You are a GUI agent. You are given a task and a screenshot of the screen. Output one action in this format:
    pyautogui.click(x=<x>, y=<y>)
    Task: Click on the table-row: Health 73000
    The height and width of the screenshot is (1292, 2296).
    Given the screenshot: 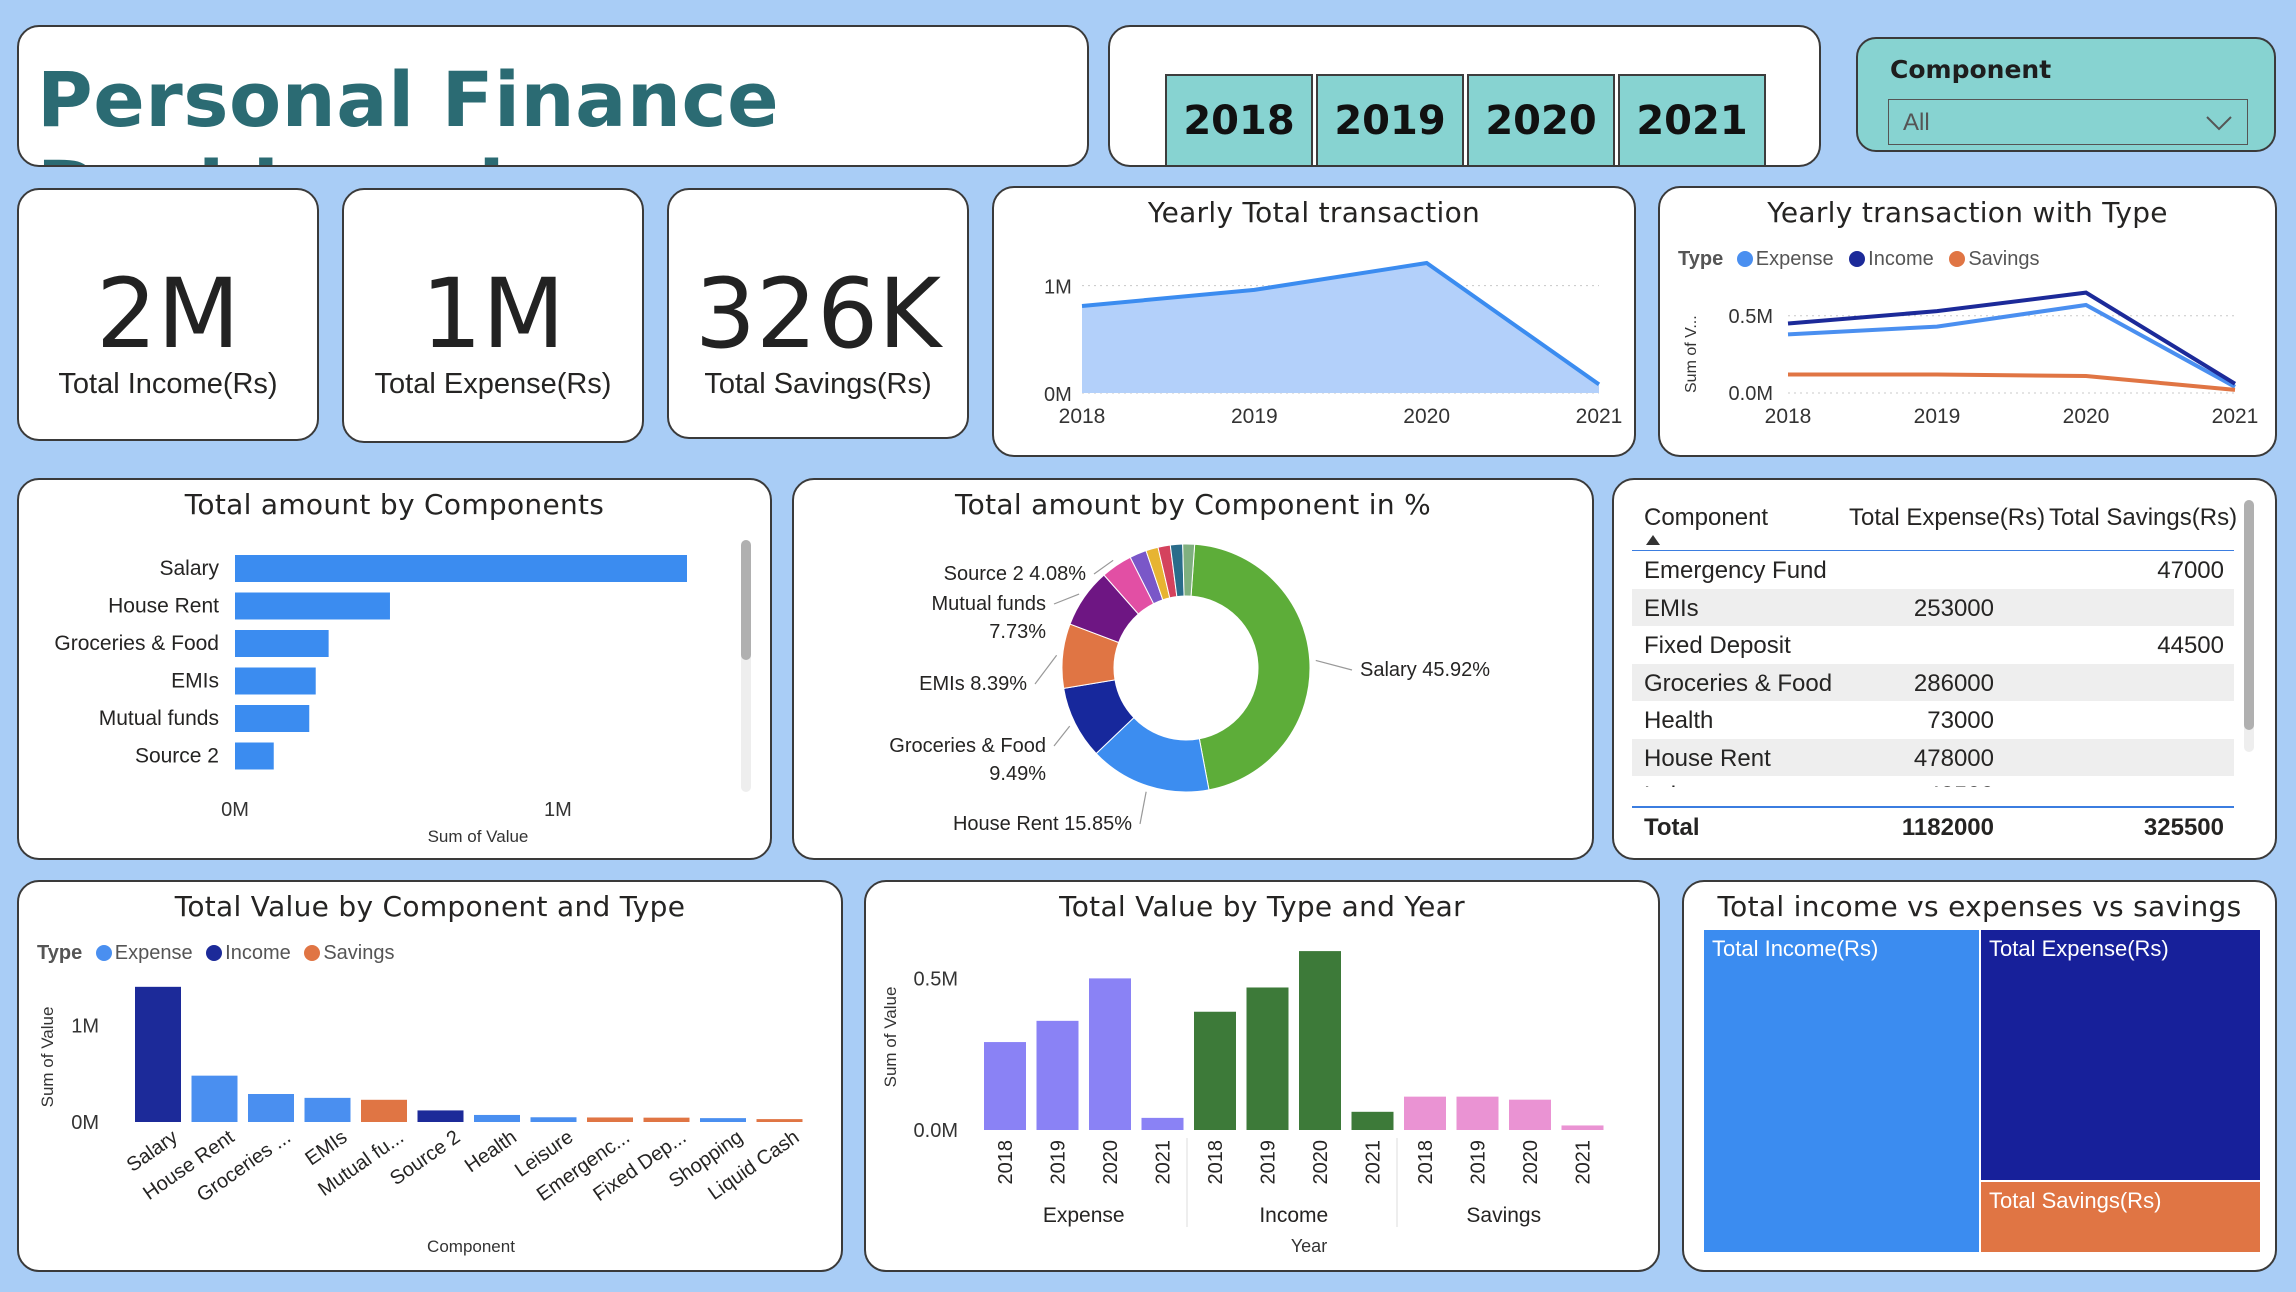 What is the action you would take?
    pyautogui.click(x=1933, y=720)
    